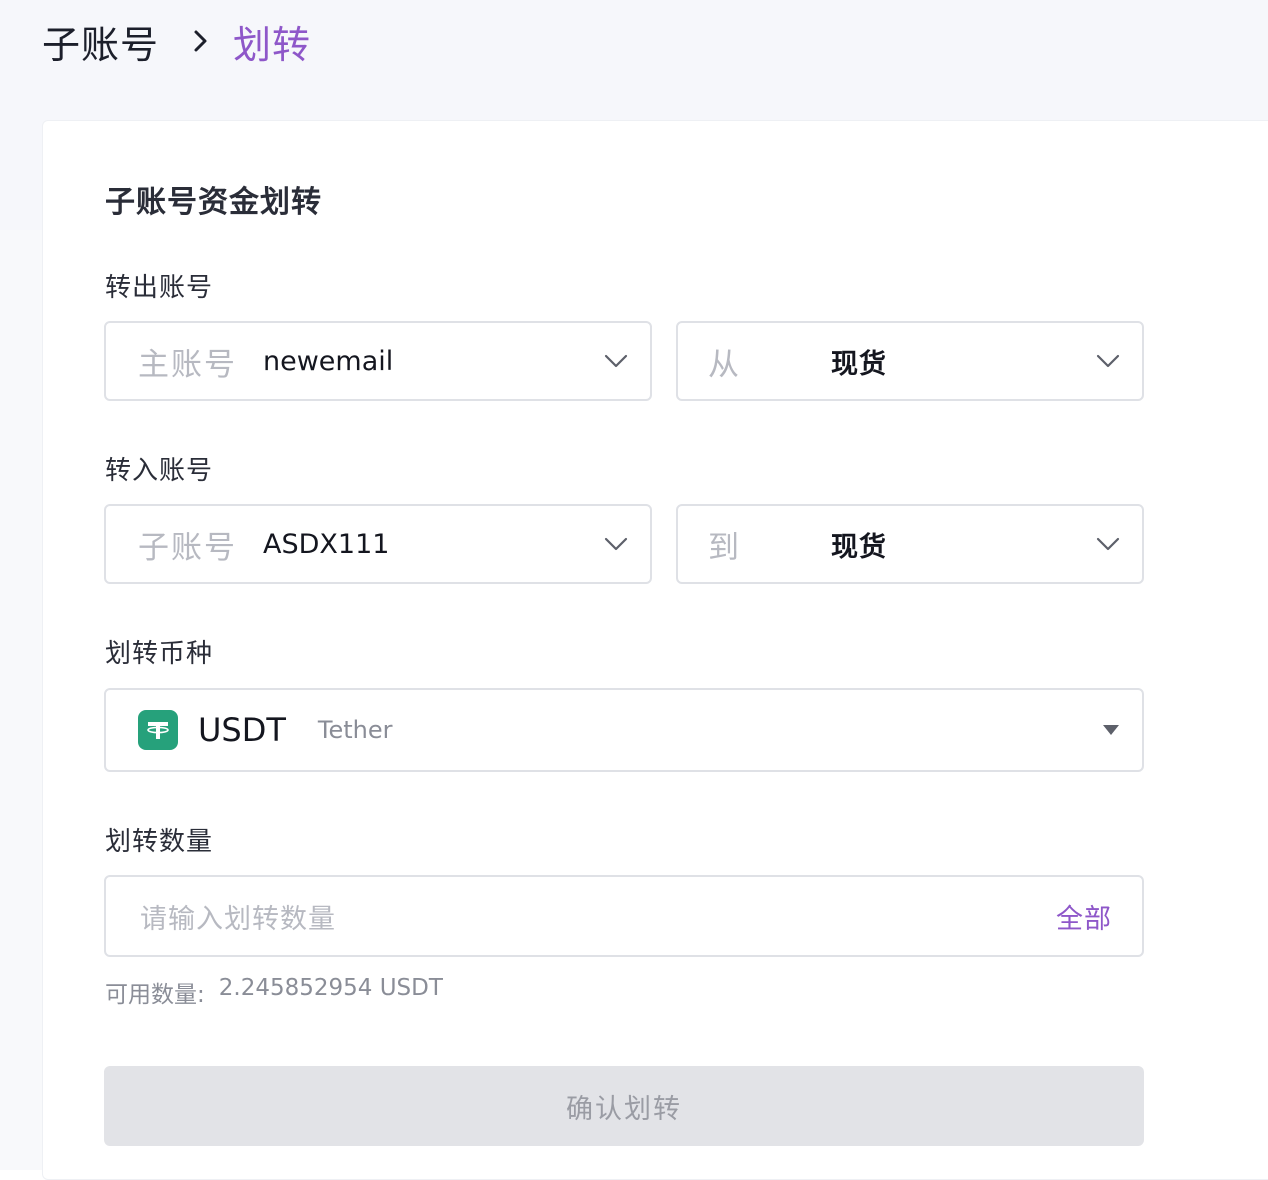 The height and width of the screenshot is (1180, 1268). Describe the element at coordinates (187, 364) in the screenshot. I see `from-account-prefix: 主账号` at that location.